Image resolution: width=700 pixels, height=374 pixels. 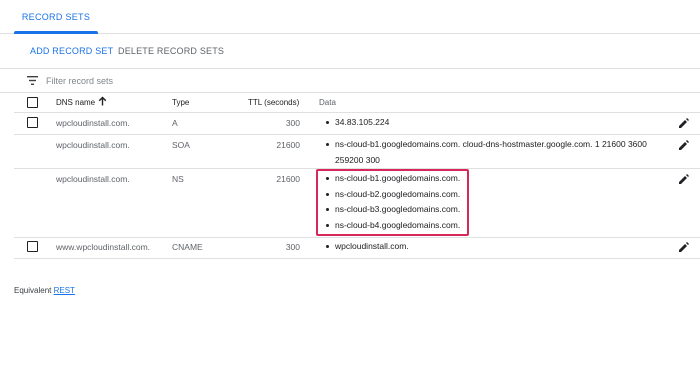 I want to click on column-header-ttl: TTL (seconds), so click(x=274, y=102).